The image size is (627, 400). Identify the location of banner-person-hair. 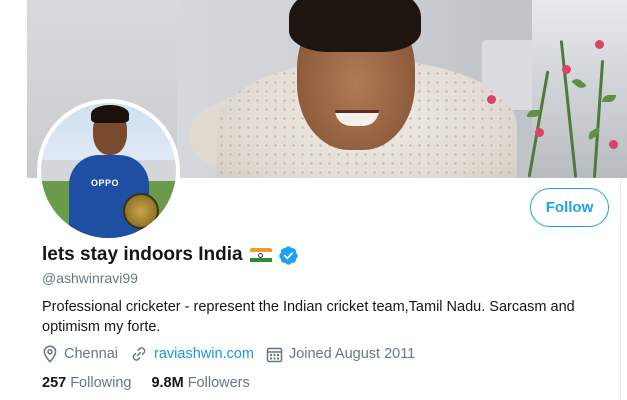
(355, 26).